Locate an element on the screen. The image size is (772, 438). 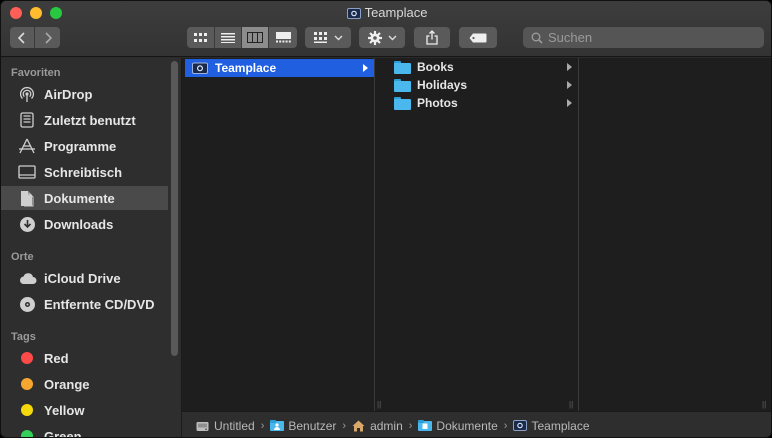
sidebar-item-tag-orange: Orange is located at coordinates (84, 384).